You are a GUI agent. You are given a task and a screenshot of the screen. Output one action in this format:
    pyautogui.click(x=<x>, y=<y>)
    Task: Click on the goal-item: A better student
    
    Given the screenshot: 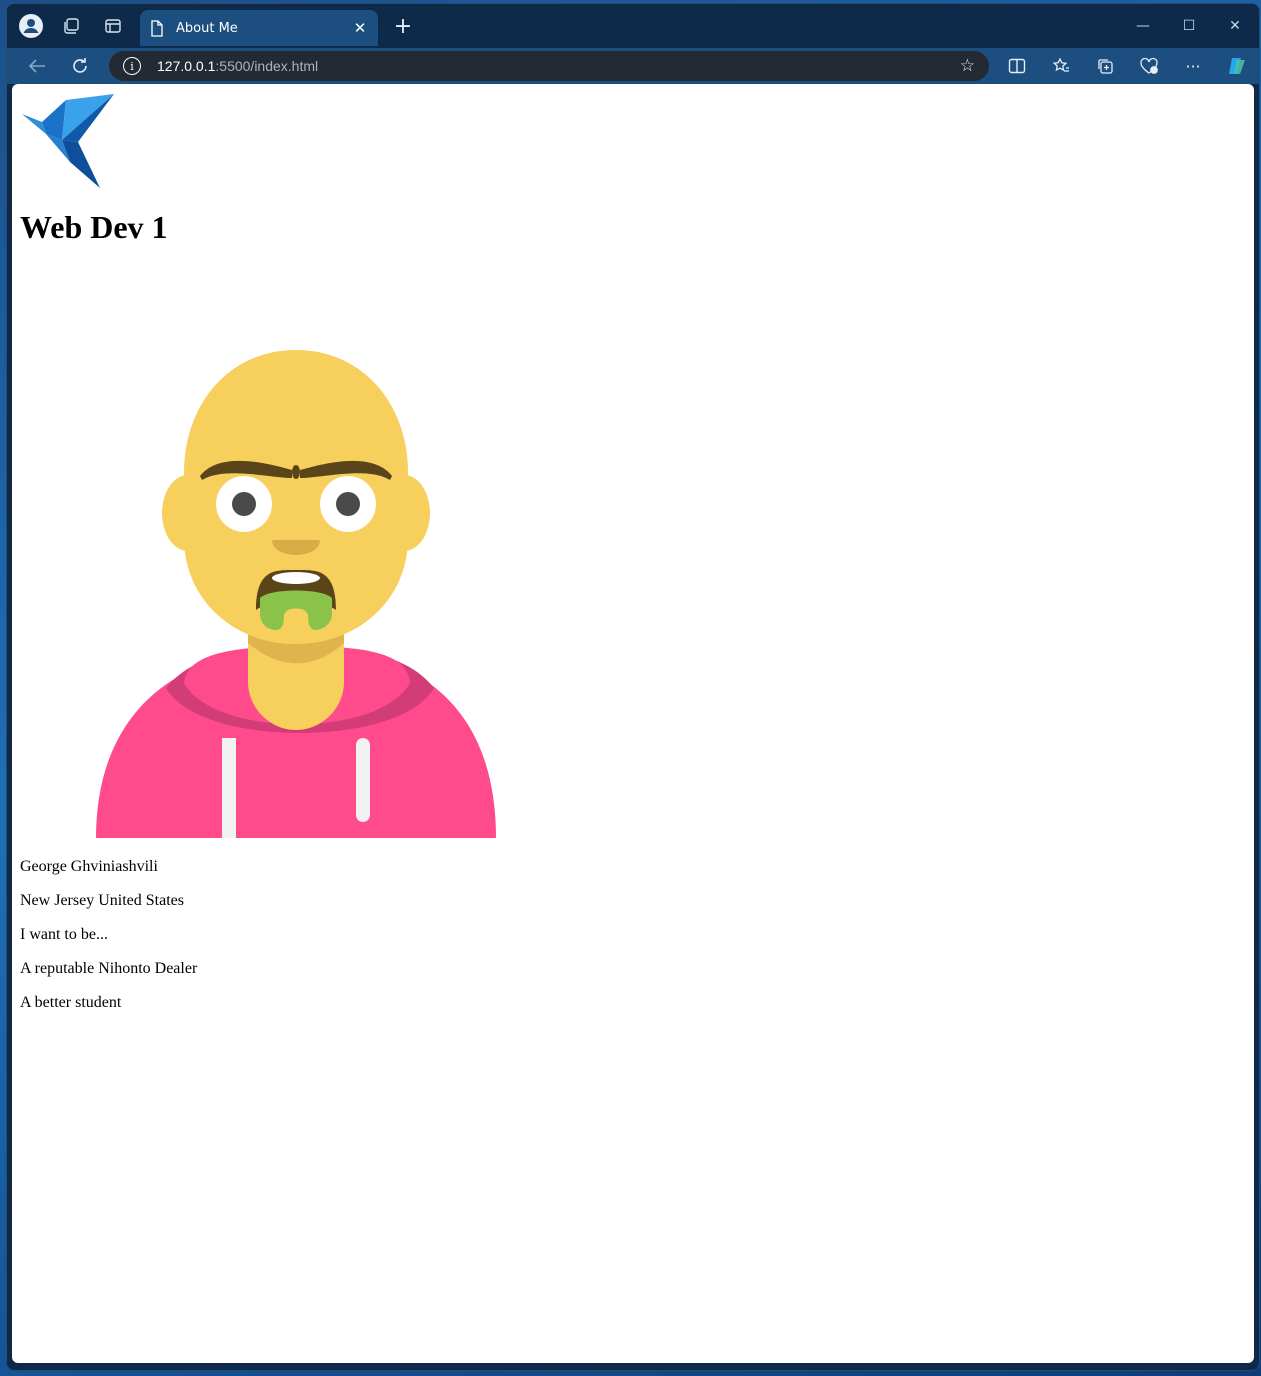 What is the action you would take?
    pyautogui.click(x=71, y=1002)
    